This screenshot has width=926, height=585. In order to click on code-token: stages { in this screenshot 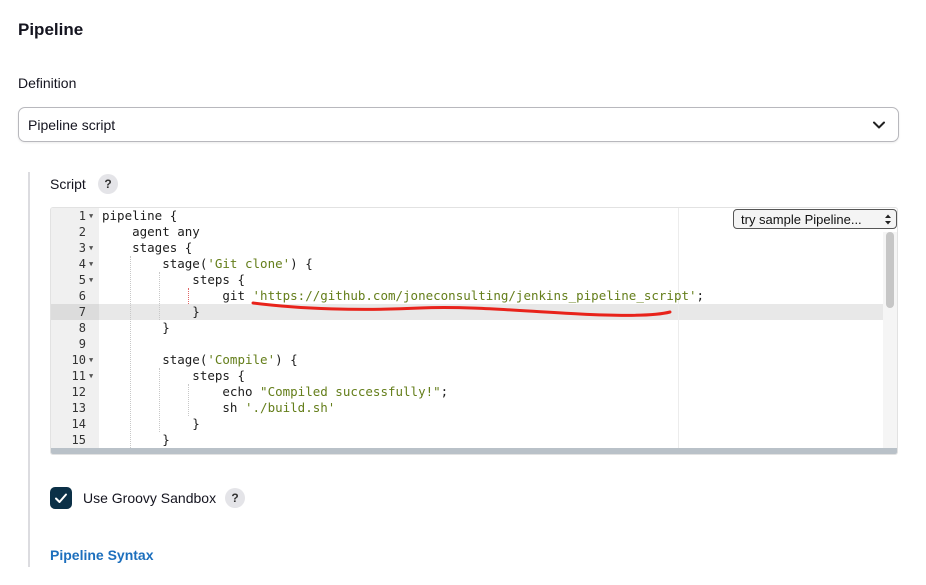, I will do `click(147, 247)`.